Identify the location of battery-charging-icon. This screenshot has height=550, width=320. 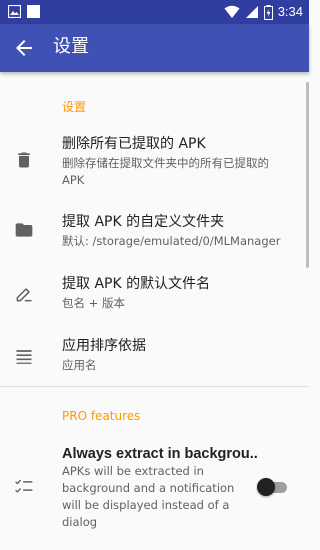
(268, 12).